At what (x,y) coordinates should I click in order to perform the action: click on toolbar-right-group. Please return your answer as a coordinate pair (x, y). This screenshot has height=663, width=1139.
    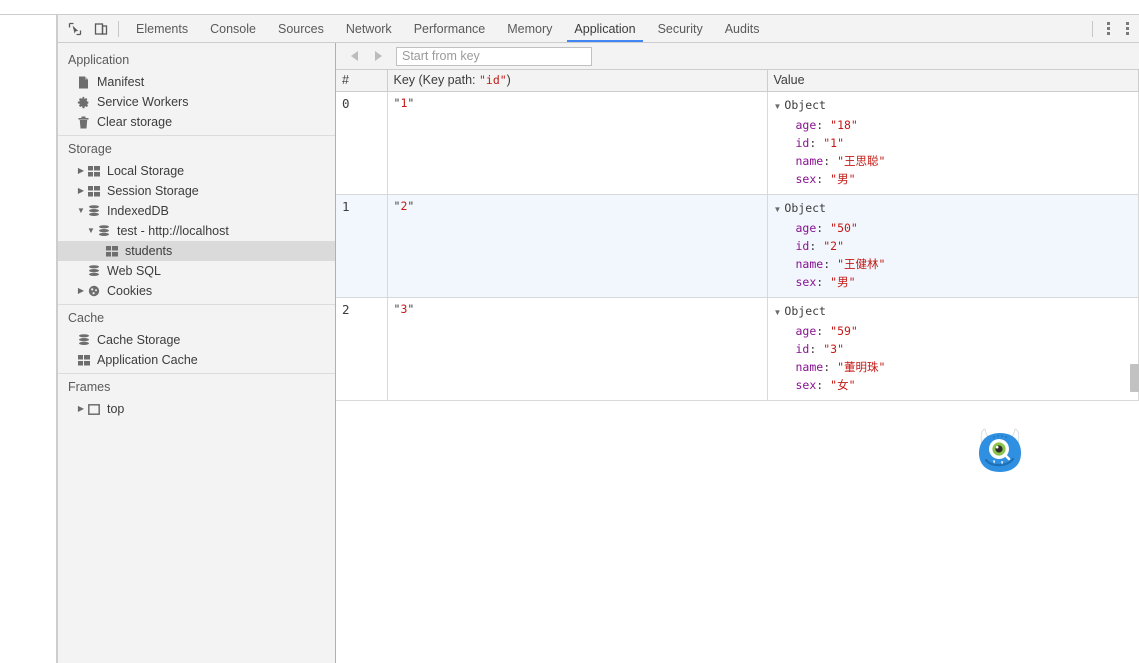
    Looking at the image, I should click on (1111, 28).